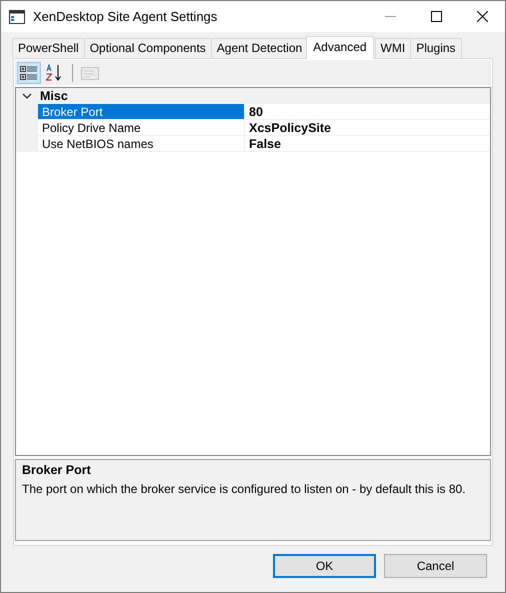  Describe the element at coordinates (17, 17) in the screenshot. I see `app-icon` at that location.